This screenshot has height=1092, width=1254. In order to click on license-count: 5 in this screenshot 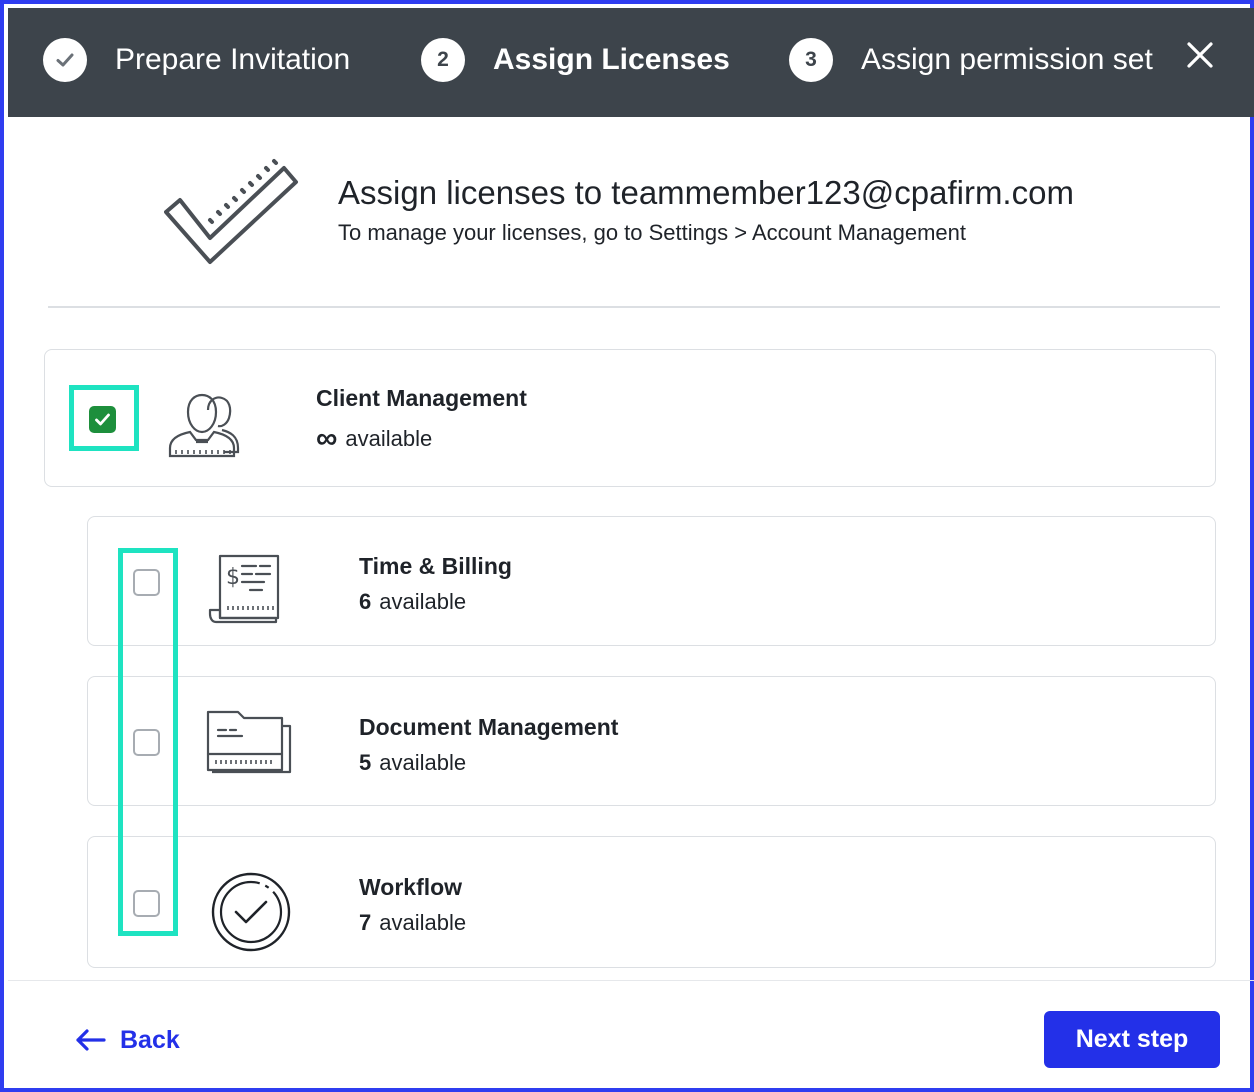, I will do `click(365, 762)`.